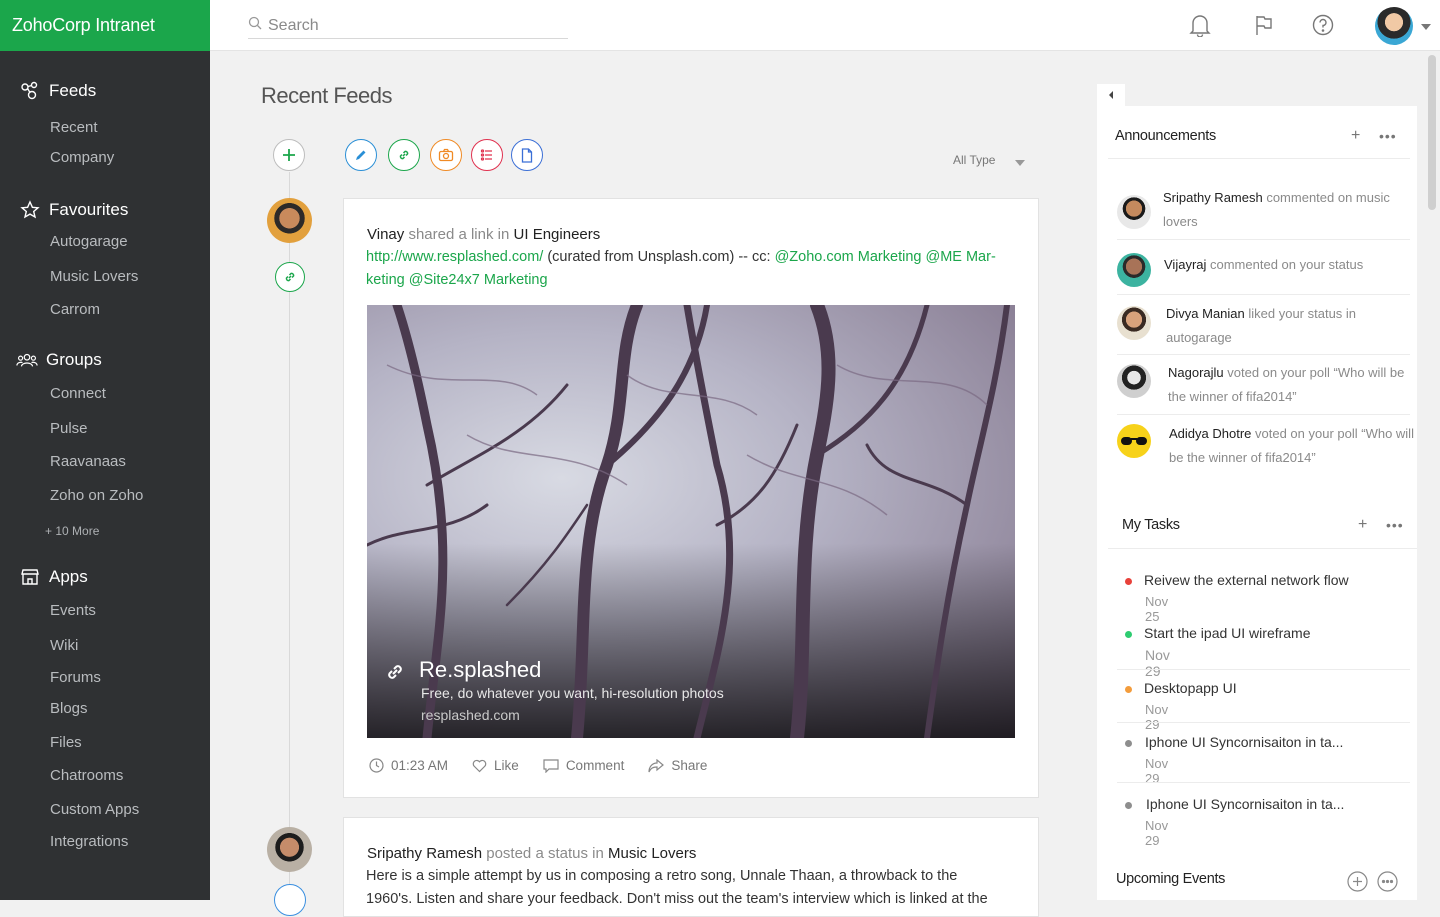 The width and height of the screenshot is (1440, 917). I want to click on sidebar-item-events: Events, so click(73, 610).